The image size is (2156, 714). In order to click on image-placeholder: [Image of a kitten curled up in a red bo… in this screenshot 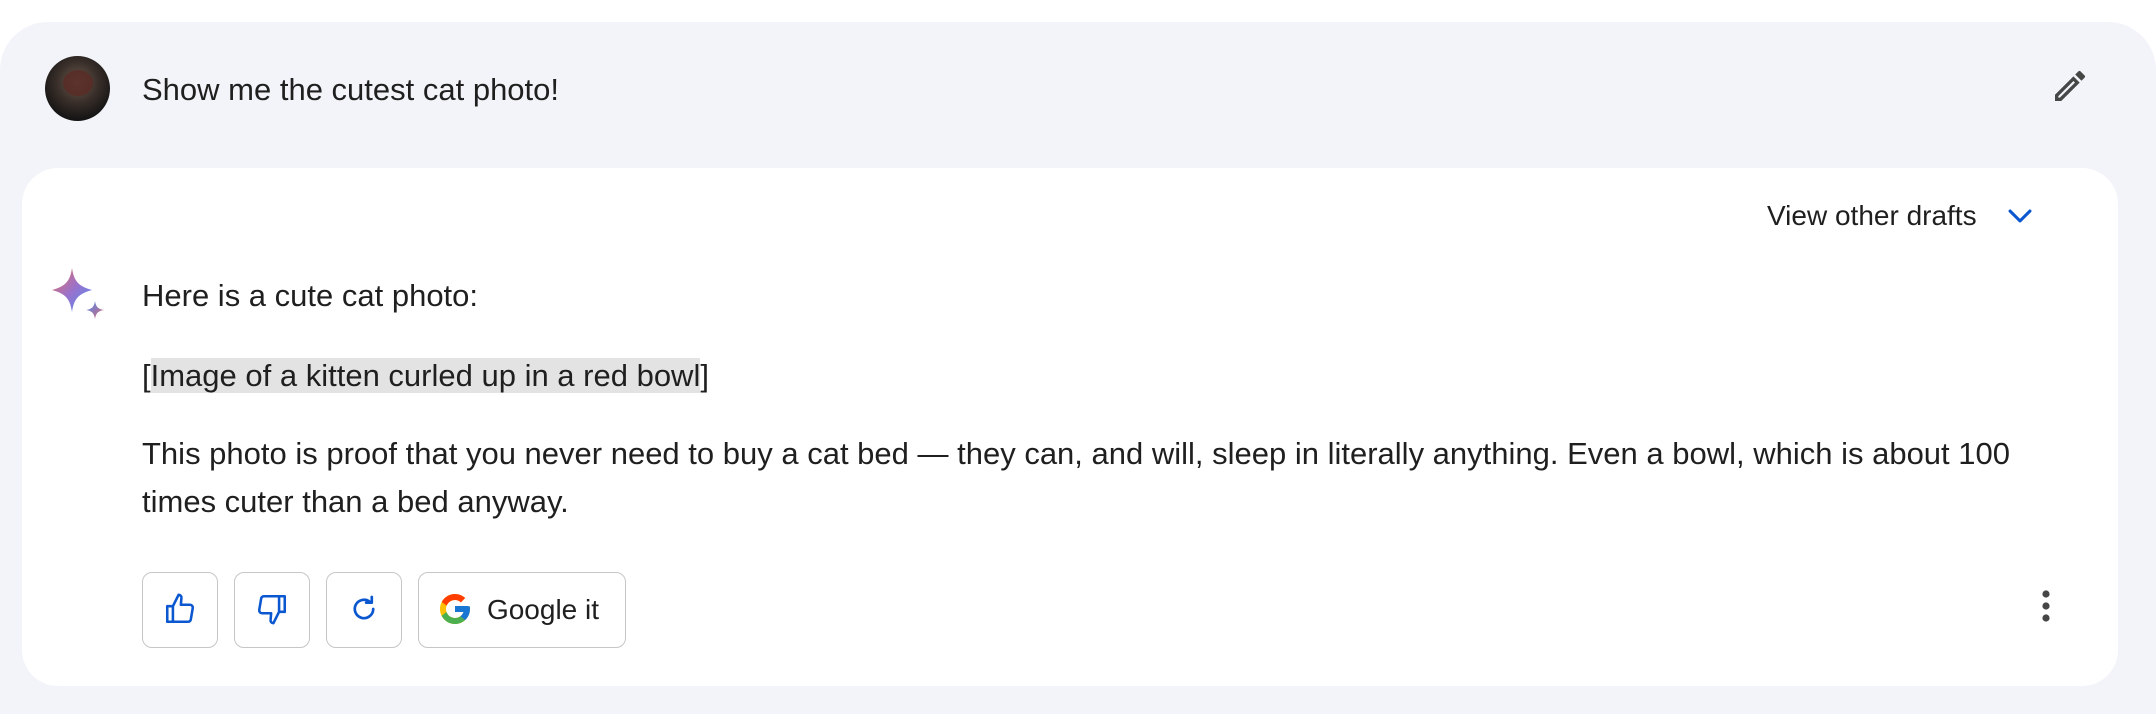, I will do `click(1107, 376)`.